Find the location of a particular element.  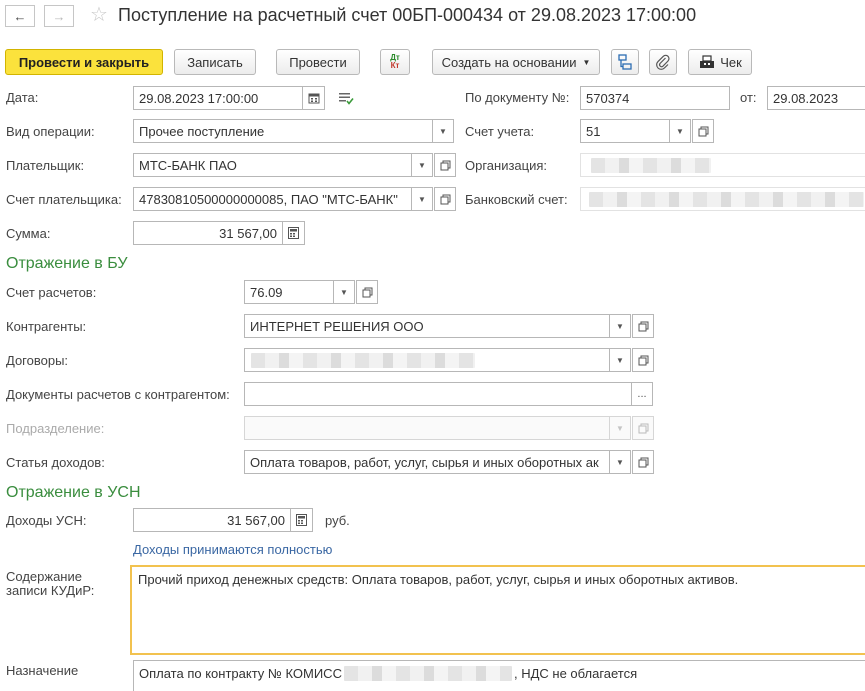

sum-label: Сумма: is located at coordinates (28, 233).